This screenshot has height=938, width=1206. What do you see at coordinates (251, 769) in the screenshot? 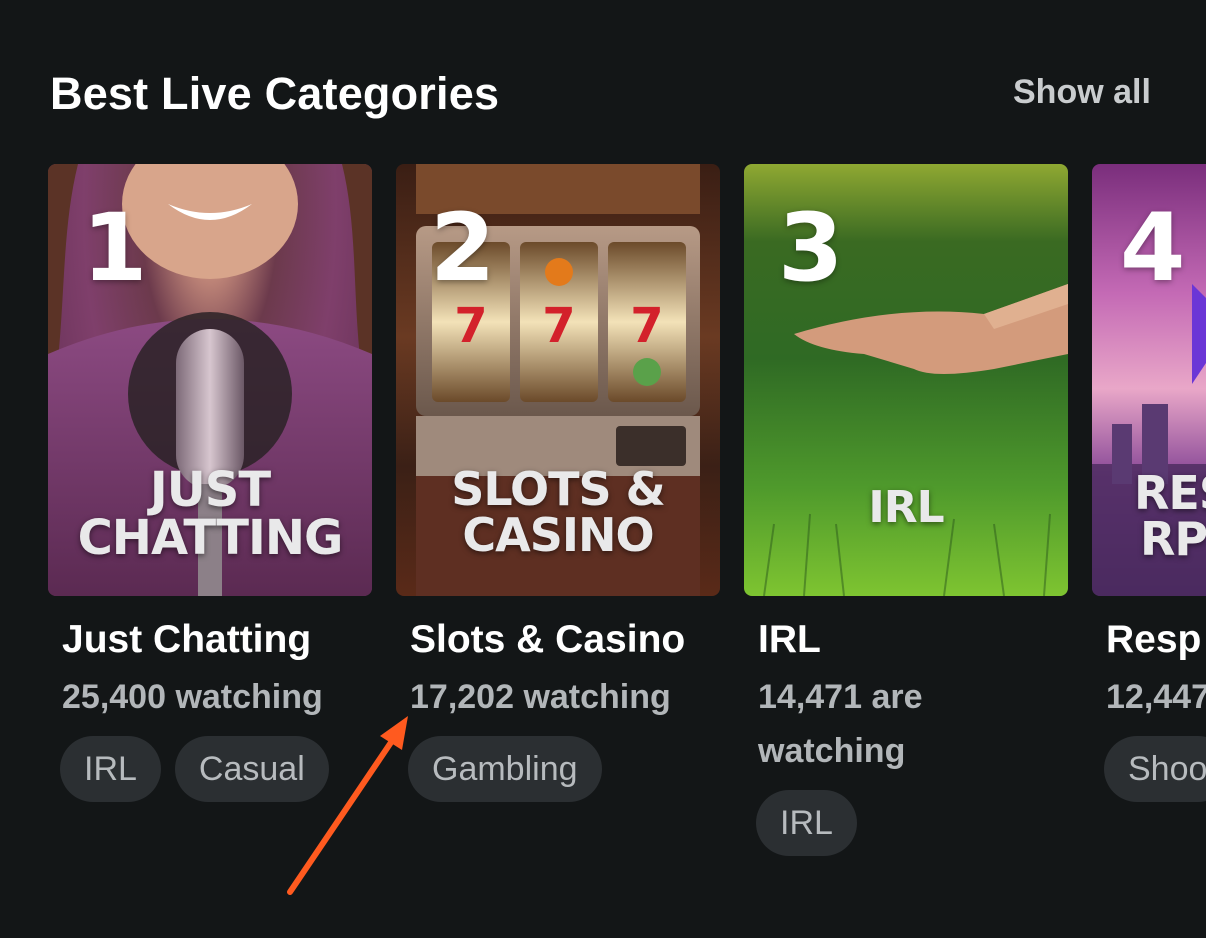
I see `tag-chip: Casual` at bounding box center [251, 769].